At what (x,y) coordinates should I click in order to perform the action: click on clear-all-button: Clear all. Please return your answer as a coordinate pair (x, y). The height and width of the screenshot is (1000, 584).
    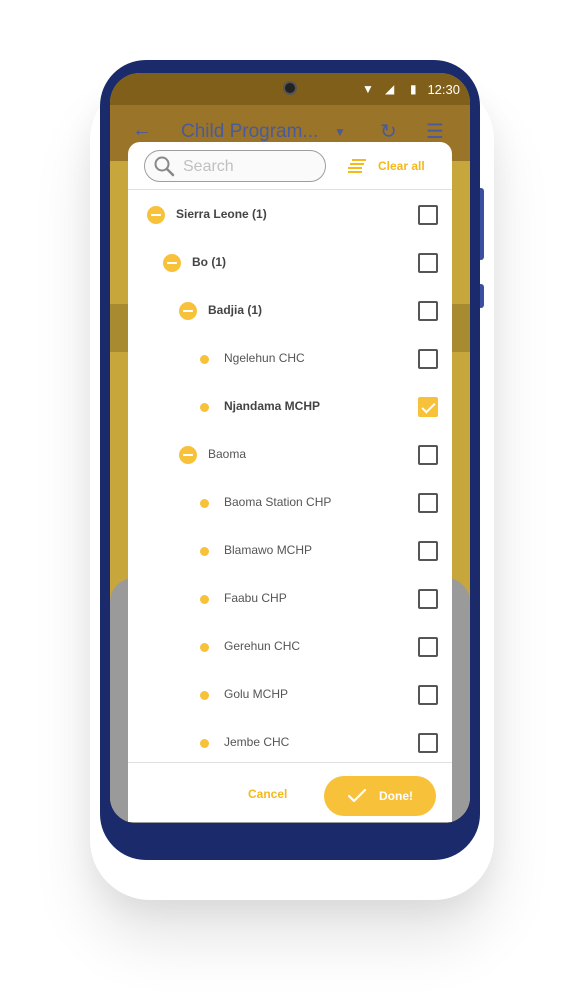
    Looking at the image, I should click on (386, 166).